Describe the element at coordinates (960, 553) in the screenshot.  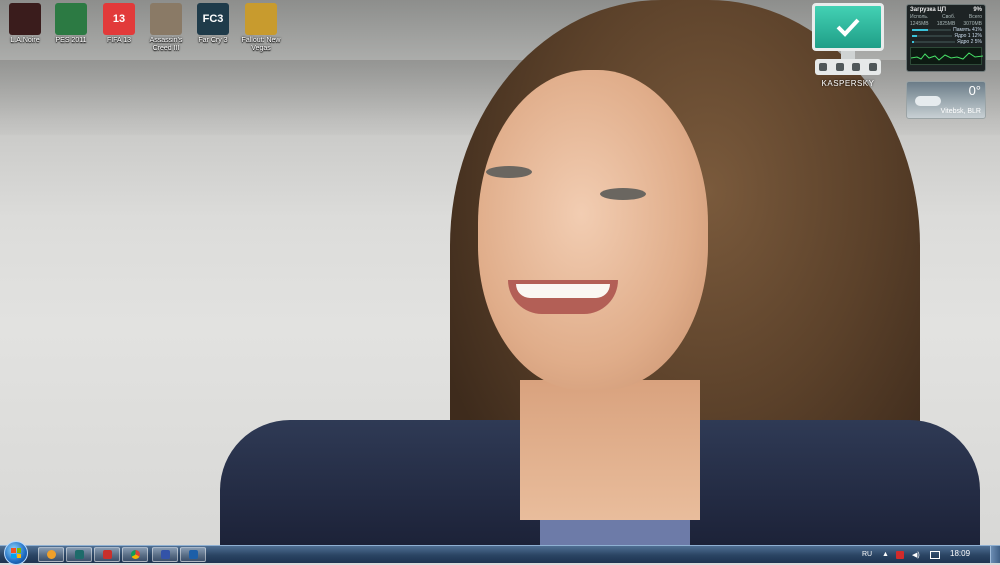
I see `clock: 18:09` at that location.